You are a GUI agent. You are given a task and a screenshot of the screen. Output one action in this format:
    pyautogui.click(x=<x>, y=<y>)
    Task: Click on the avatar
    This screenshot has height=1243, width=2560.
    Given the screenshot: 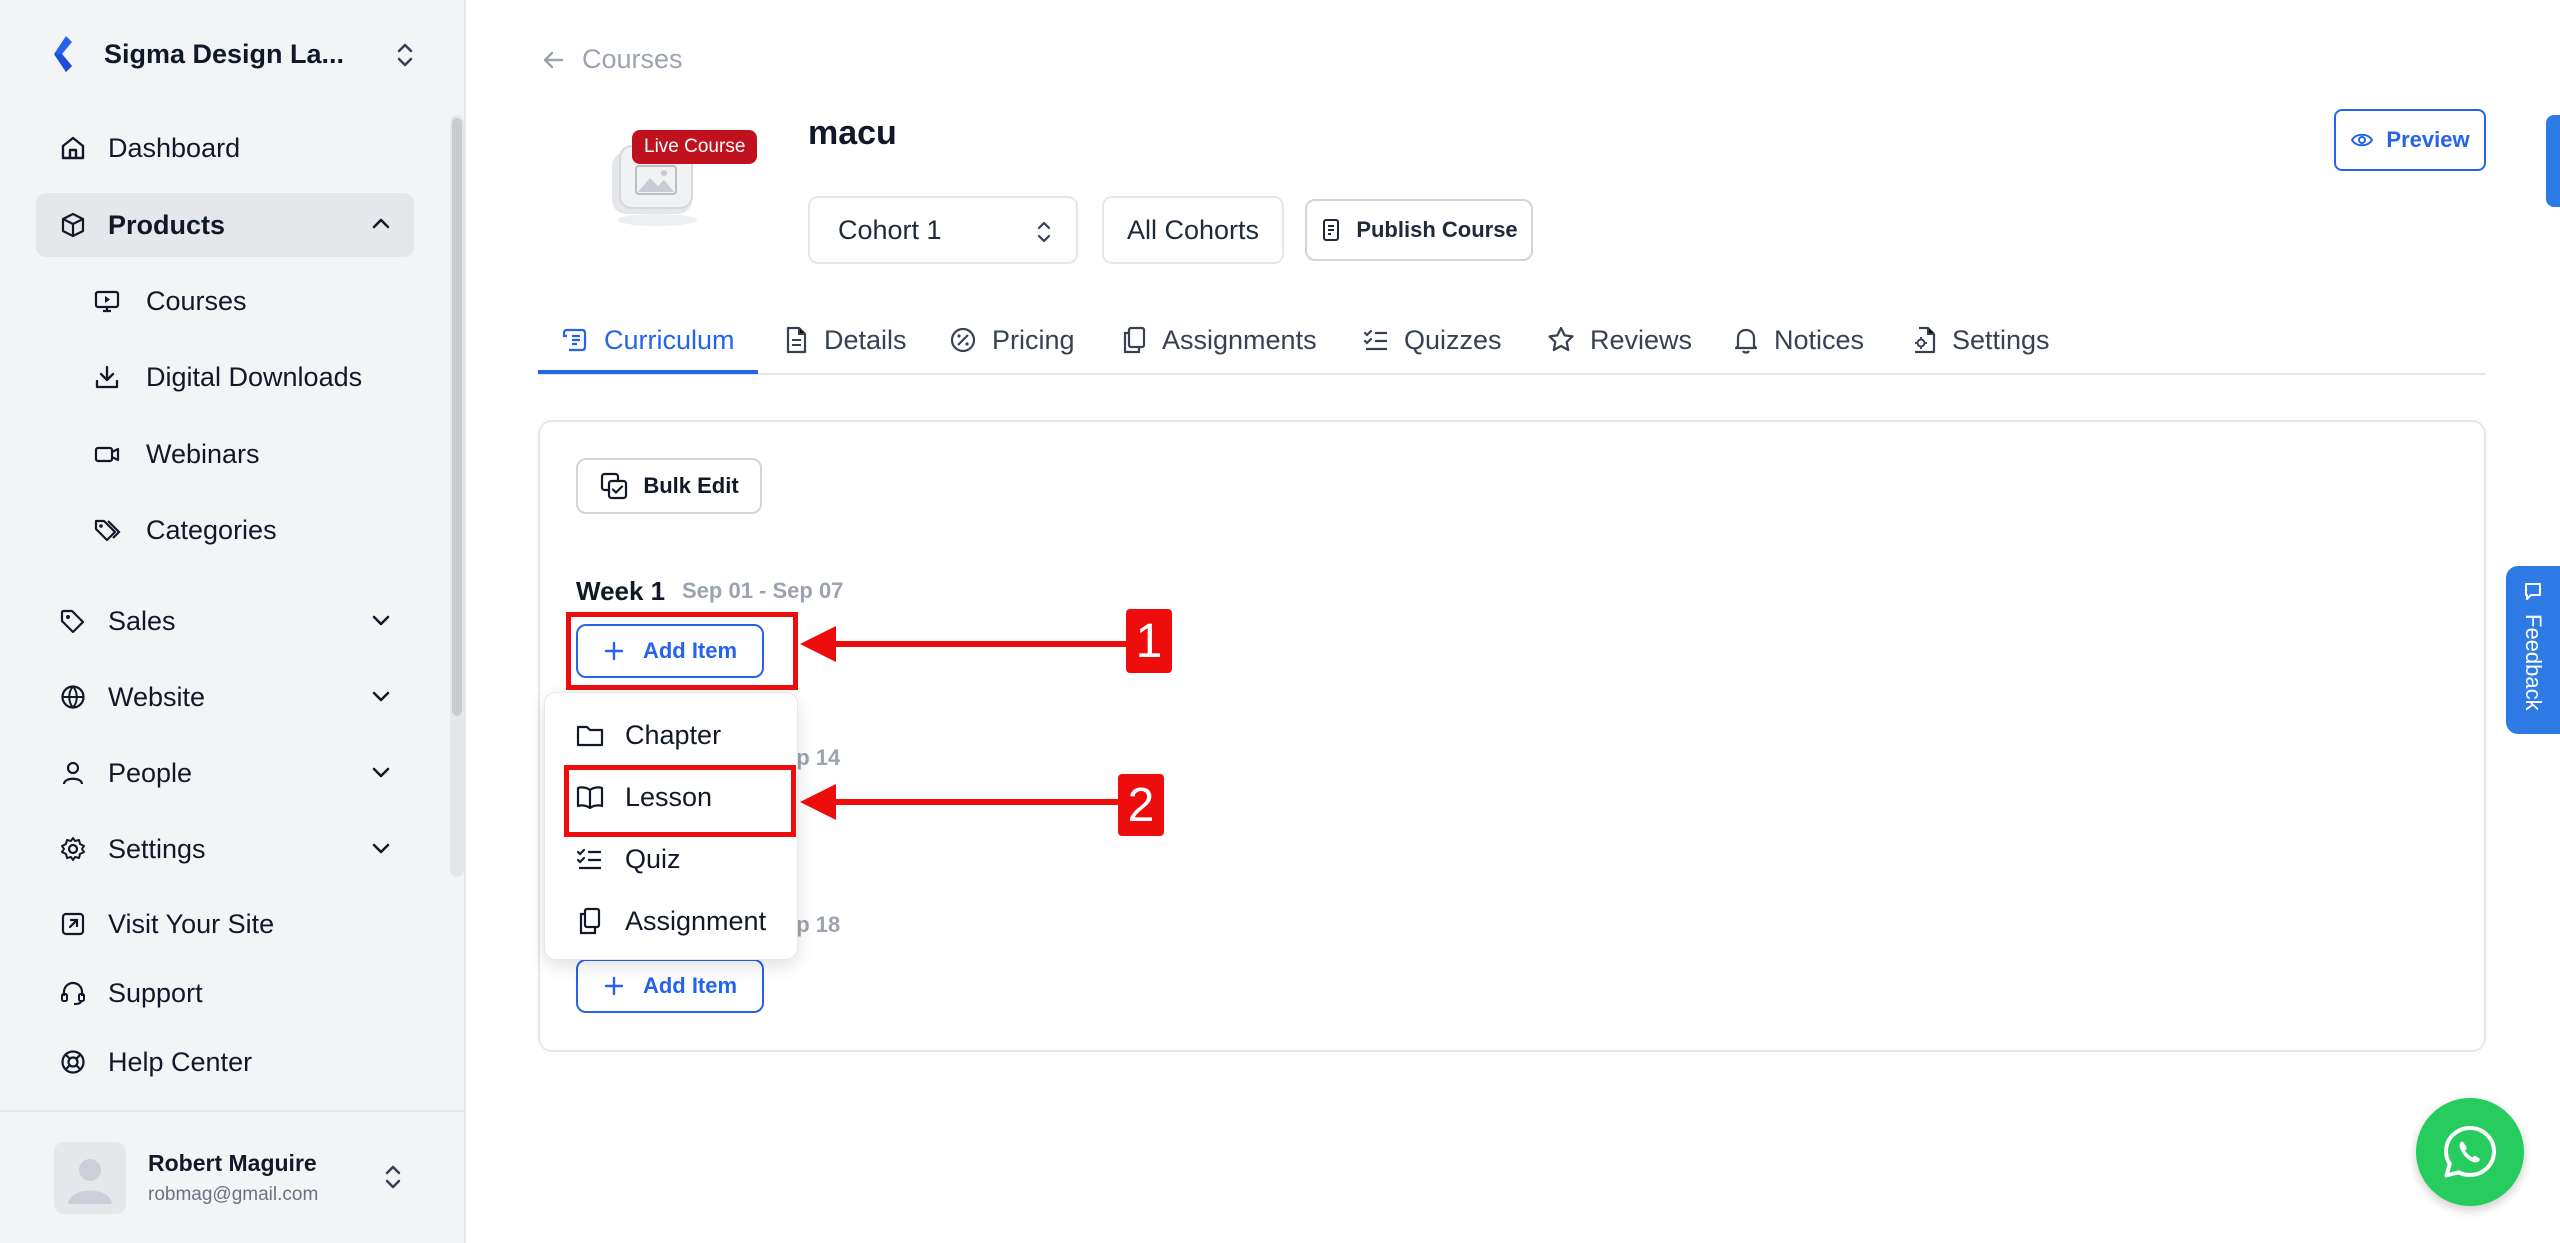 What is the action you would take?
    pyautogui.click(x=90, y=1178)
    